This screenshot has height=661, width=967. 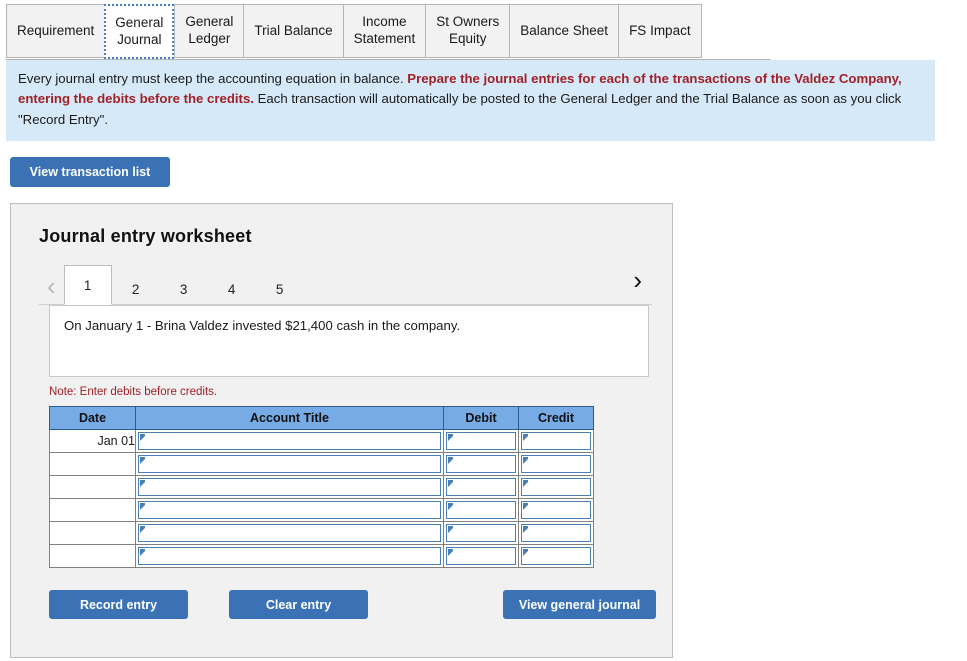 What do you see at coordinates (90, 172) in the screenshot?
I see `view-transaction-list-button: View transaction list` at bounding box center [90, 172].